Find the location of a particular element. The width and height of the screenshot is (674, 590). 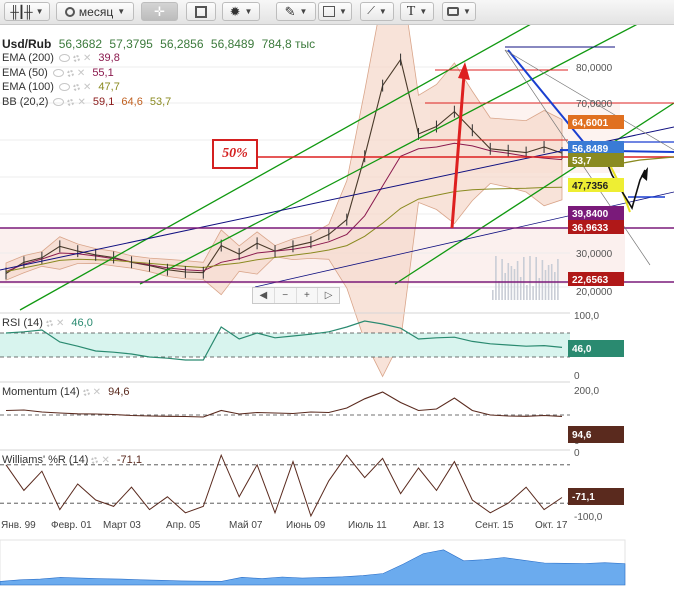

price-label-text: 22,6563 is located at coordinates (590, 280).